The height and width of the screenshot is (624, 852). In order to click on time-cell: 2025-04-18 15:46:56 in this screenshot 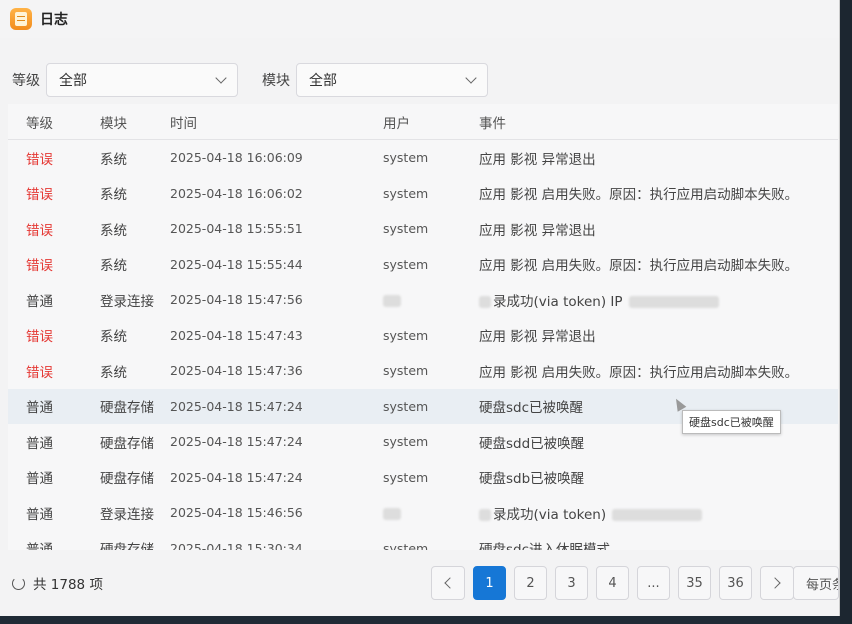, I will do `click(236, 513)`.